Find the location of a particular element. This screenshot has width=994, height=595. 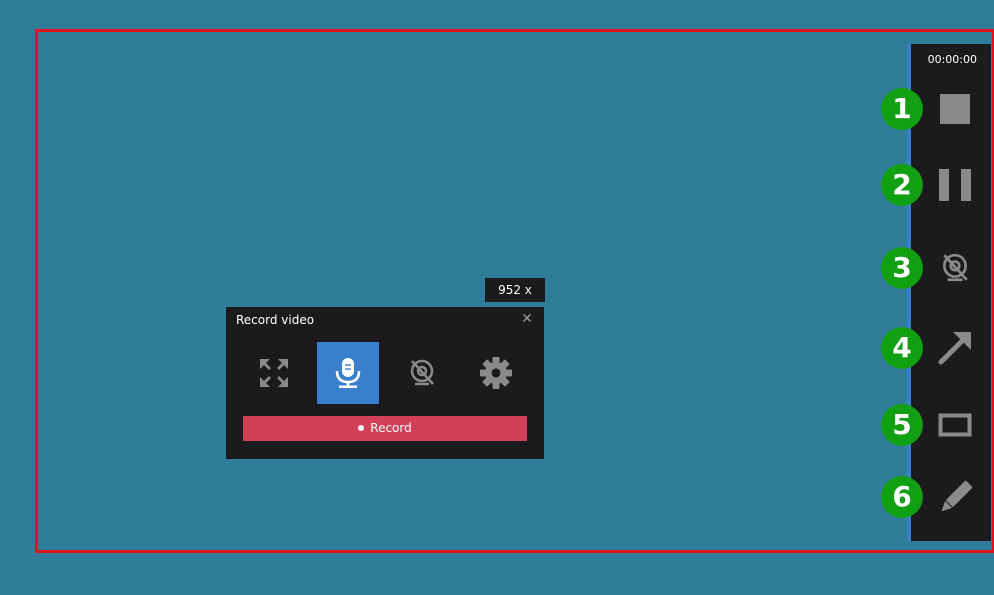

rectangle-icon is located at coordinates (955, 425).